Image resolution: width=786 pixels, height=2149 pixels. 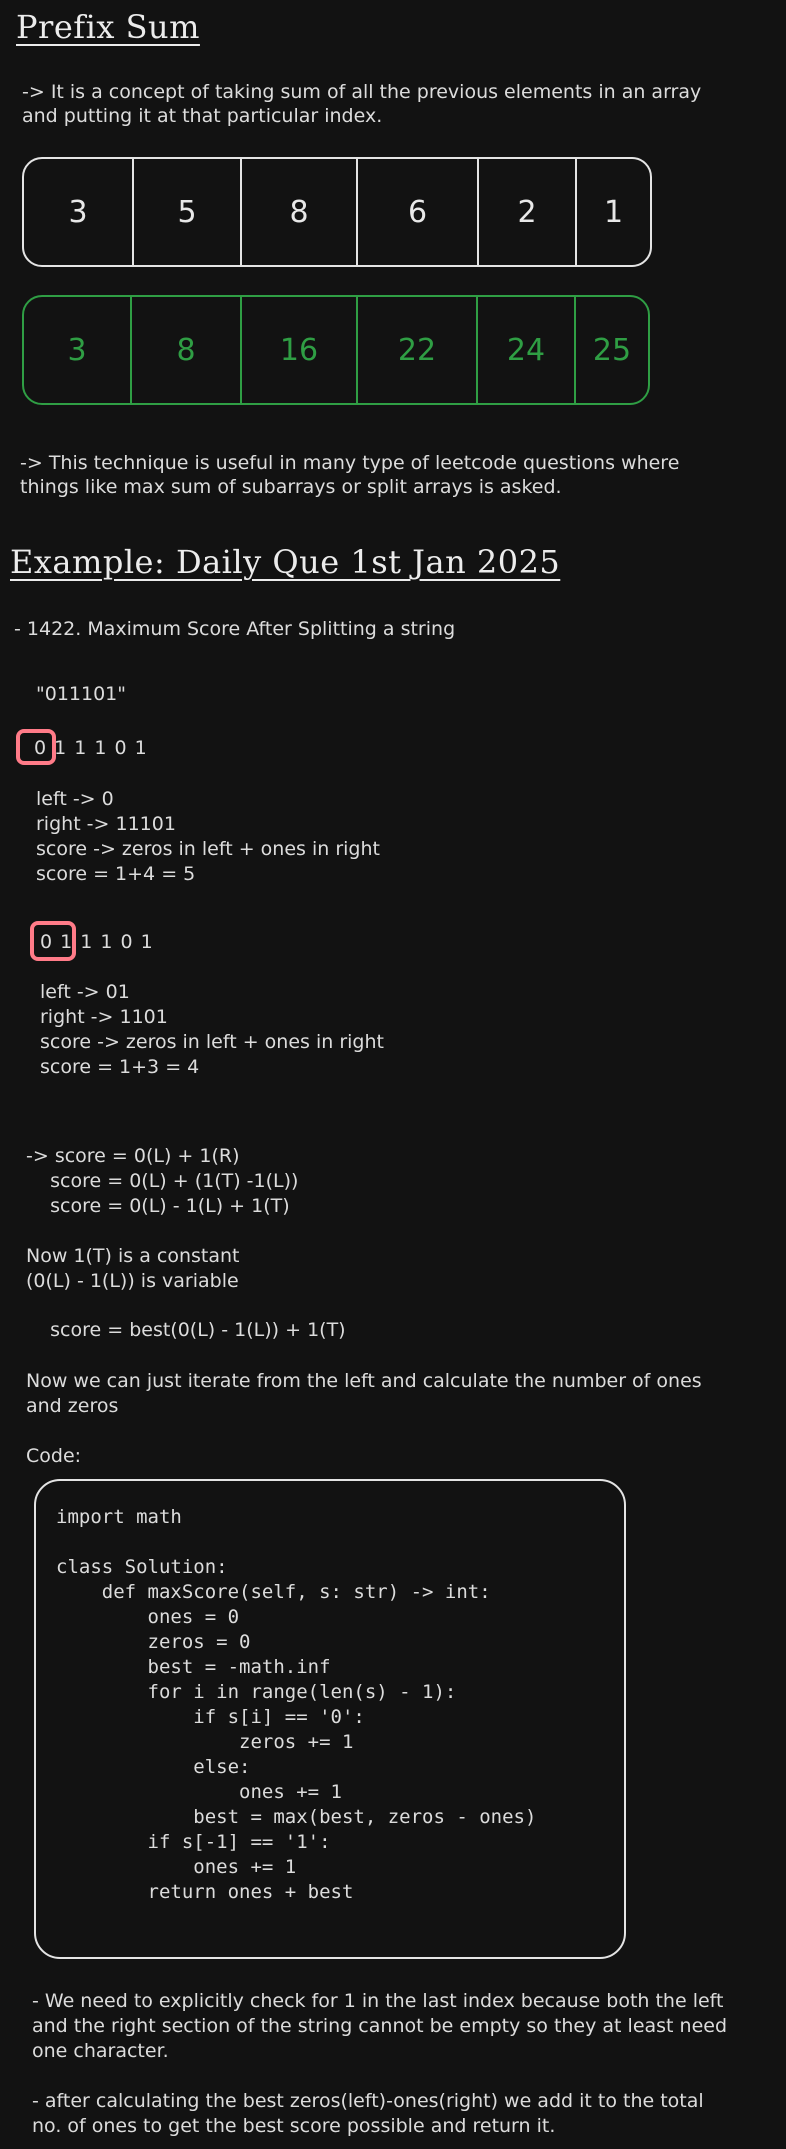 What do you see at coordinates (527, 350) in the screenshot?
I see `prefix-cell: 24` at bounding box center [527, 350].